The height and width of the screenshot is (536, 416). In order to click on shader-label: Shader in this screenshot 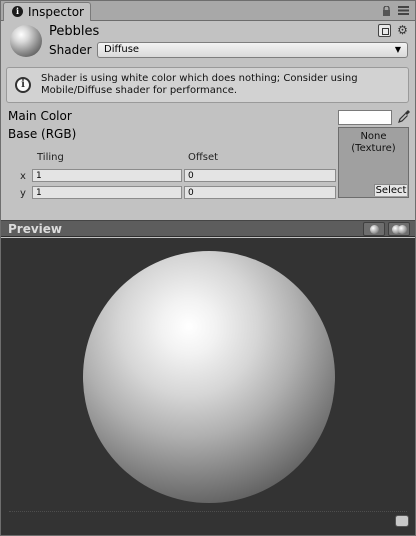, I will do `click(70, 50)`.